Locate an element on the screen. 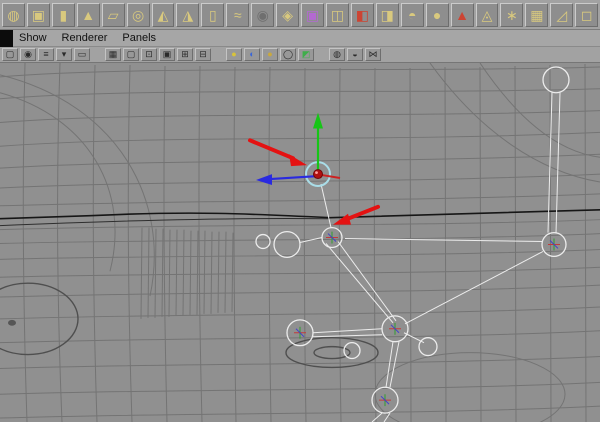 The width and height of the screenshot is (600, 422). shelf-item-poly-cylinder: ▮ is located at coordinates (63, 14).